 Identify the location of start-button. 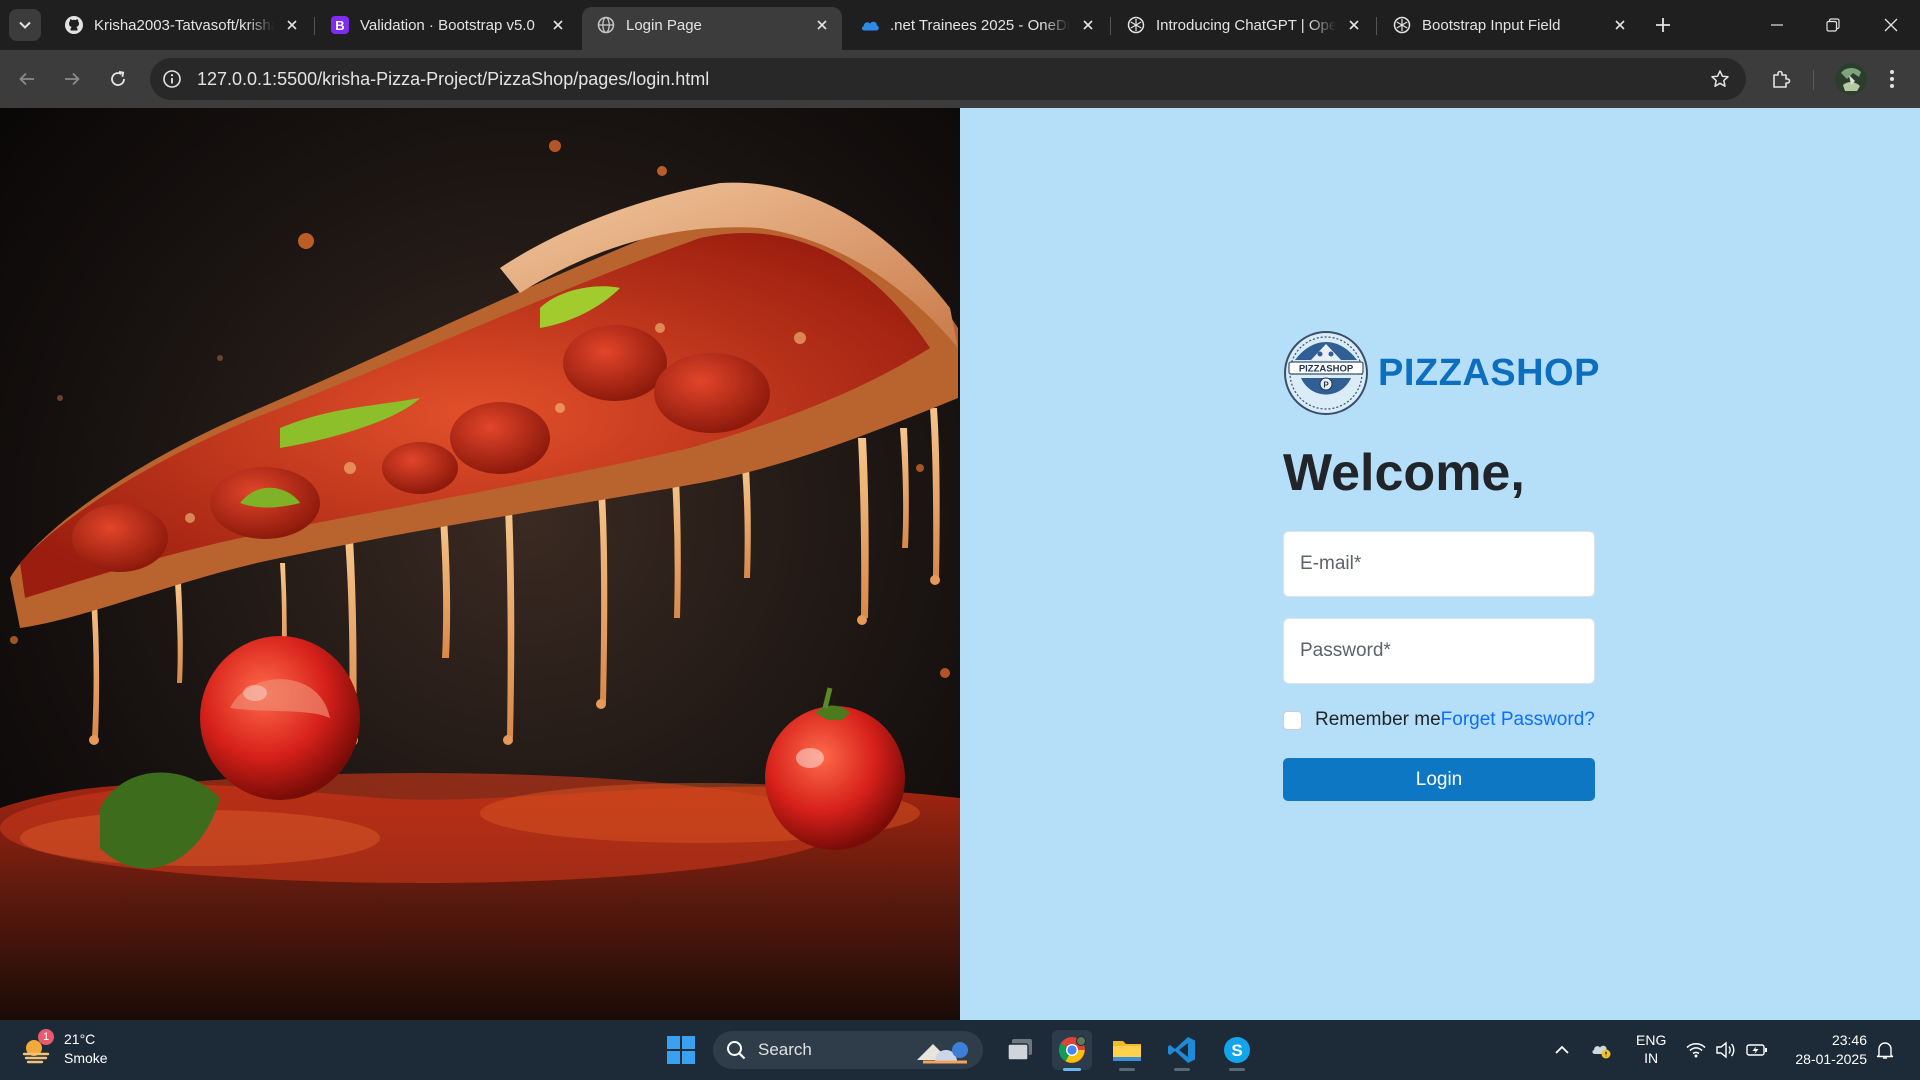
(681, 1050).